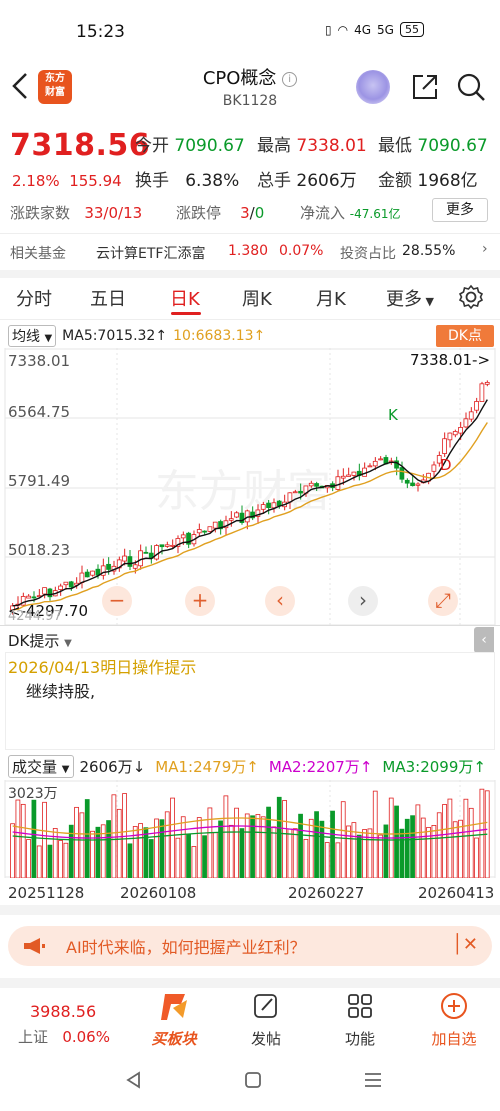  I want to click on scroll-left-button: ‹, so click(280, 601).